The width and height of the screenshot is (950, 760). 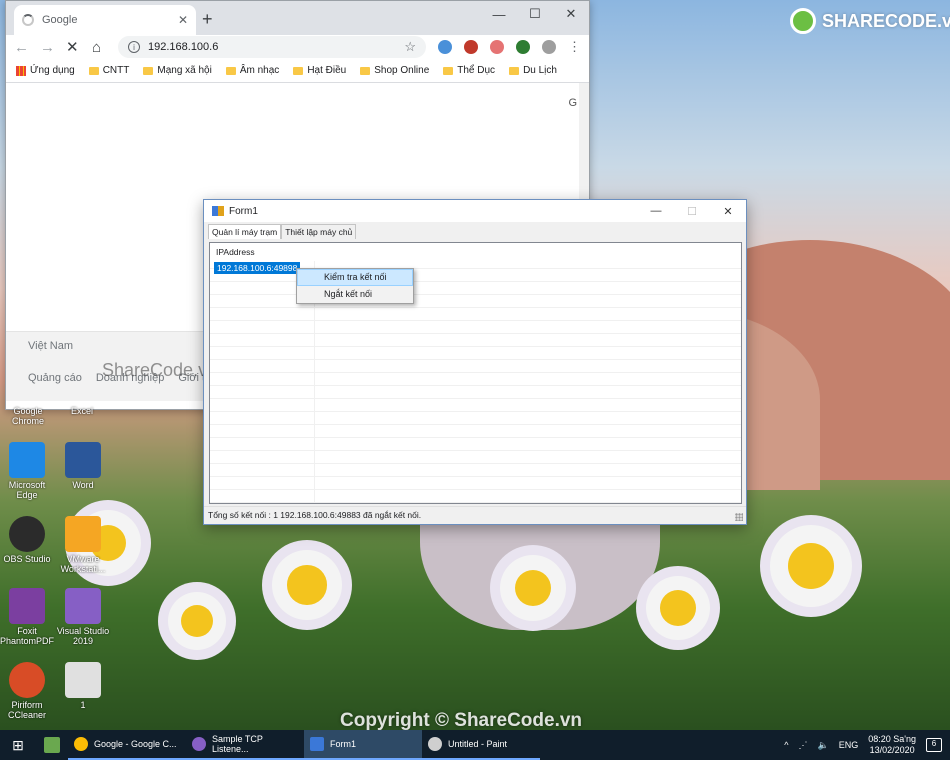 I want to click on bookmark-folder: Shop Online, so click(x=394, y=70).